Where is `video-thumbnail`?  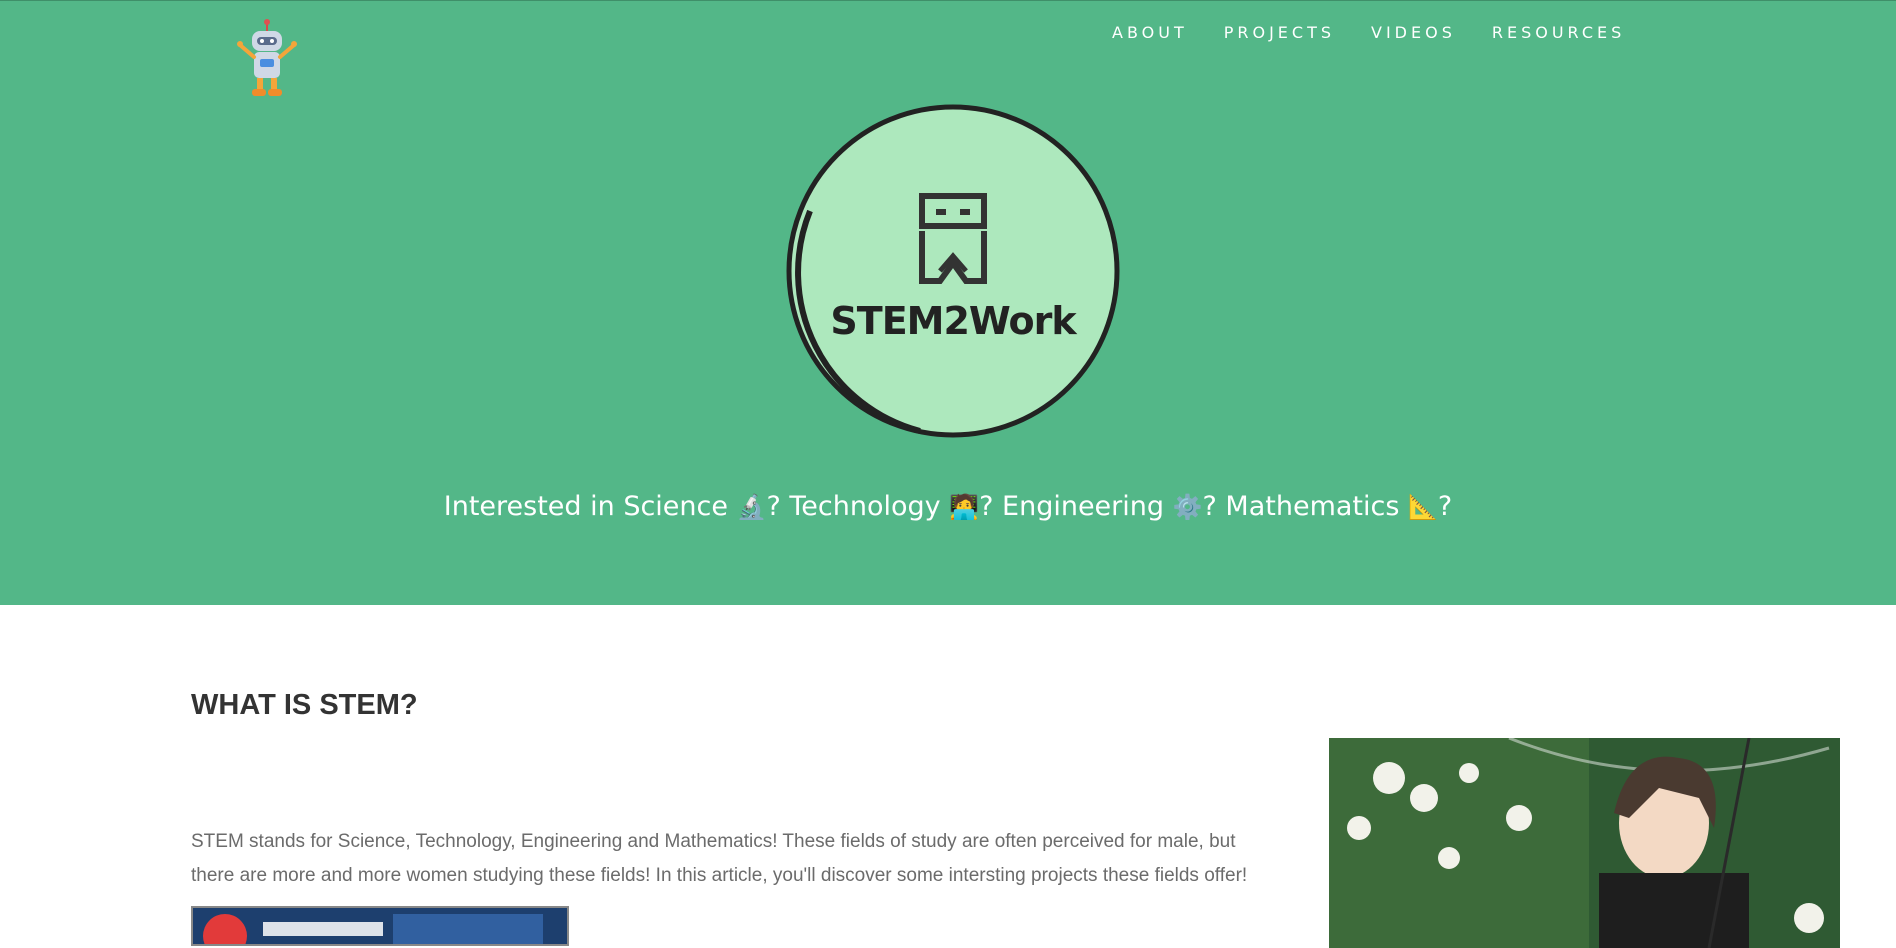
video-thumbnail is located at coordinates (380, 926).